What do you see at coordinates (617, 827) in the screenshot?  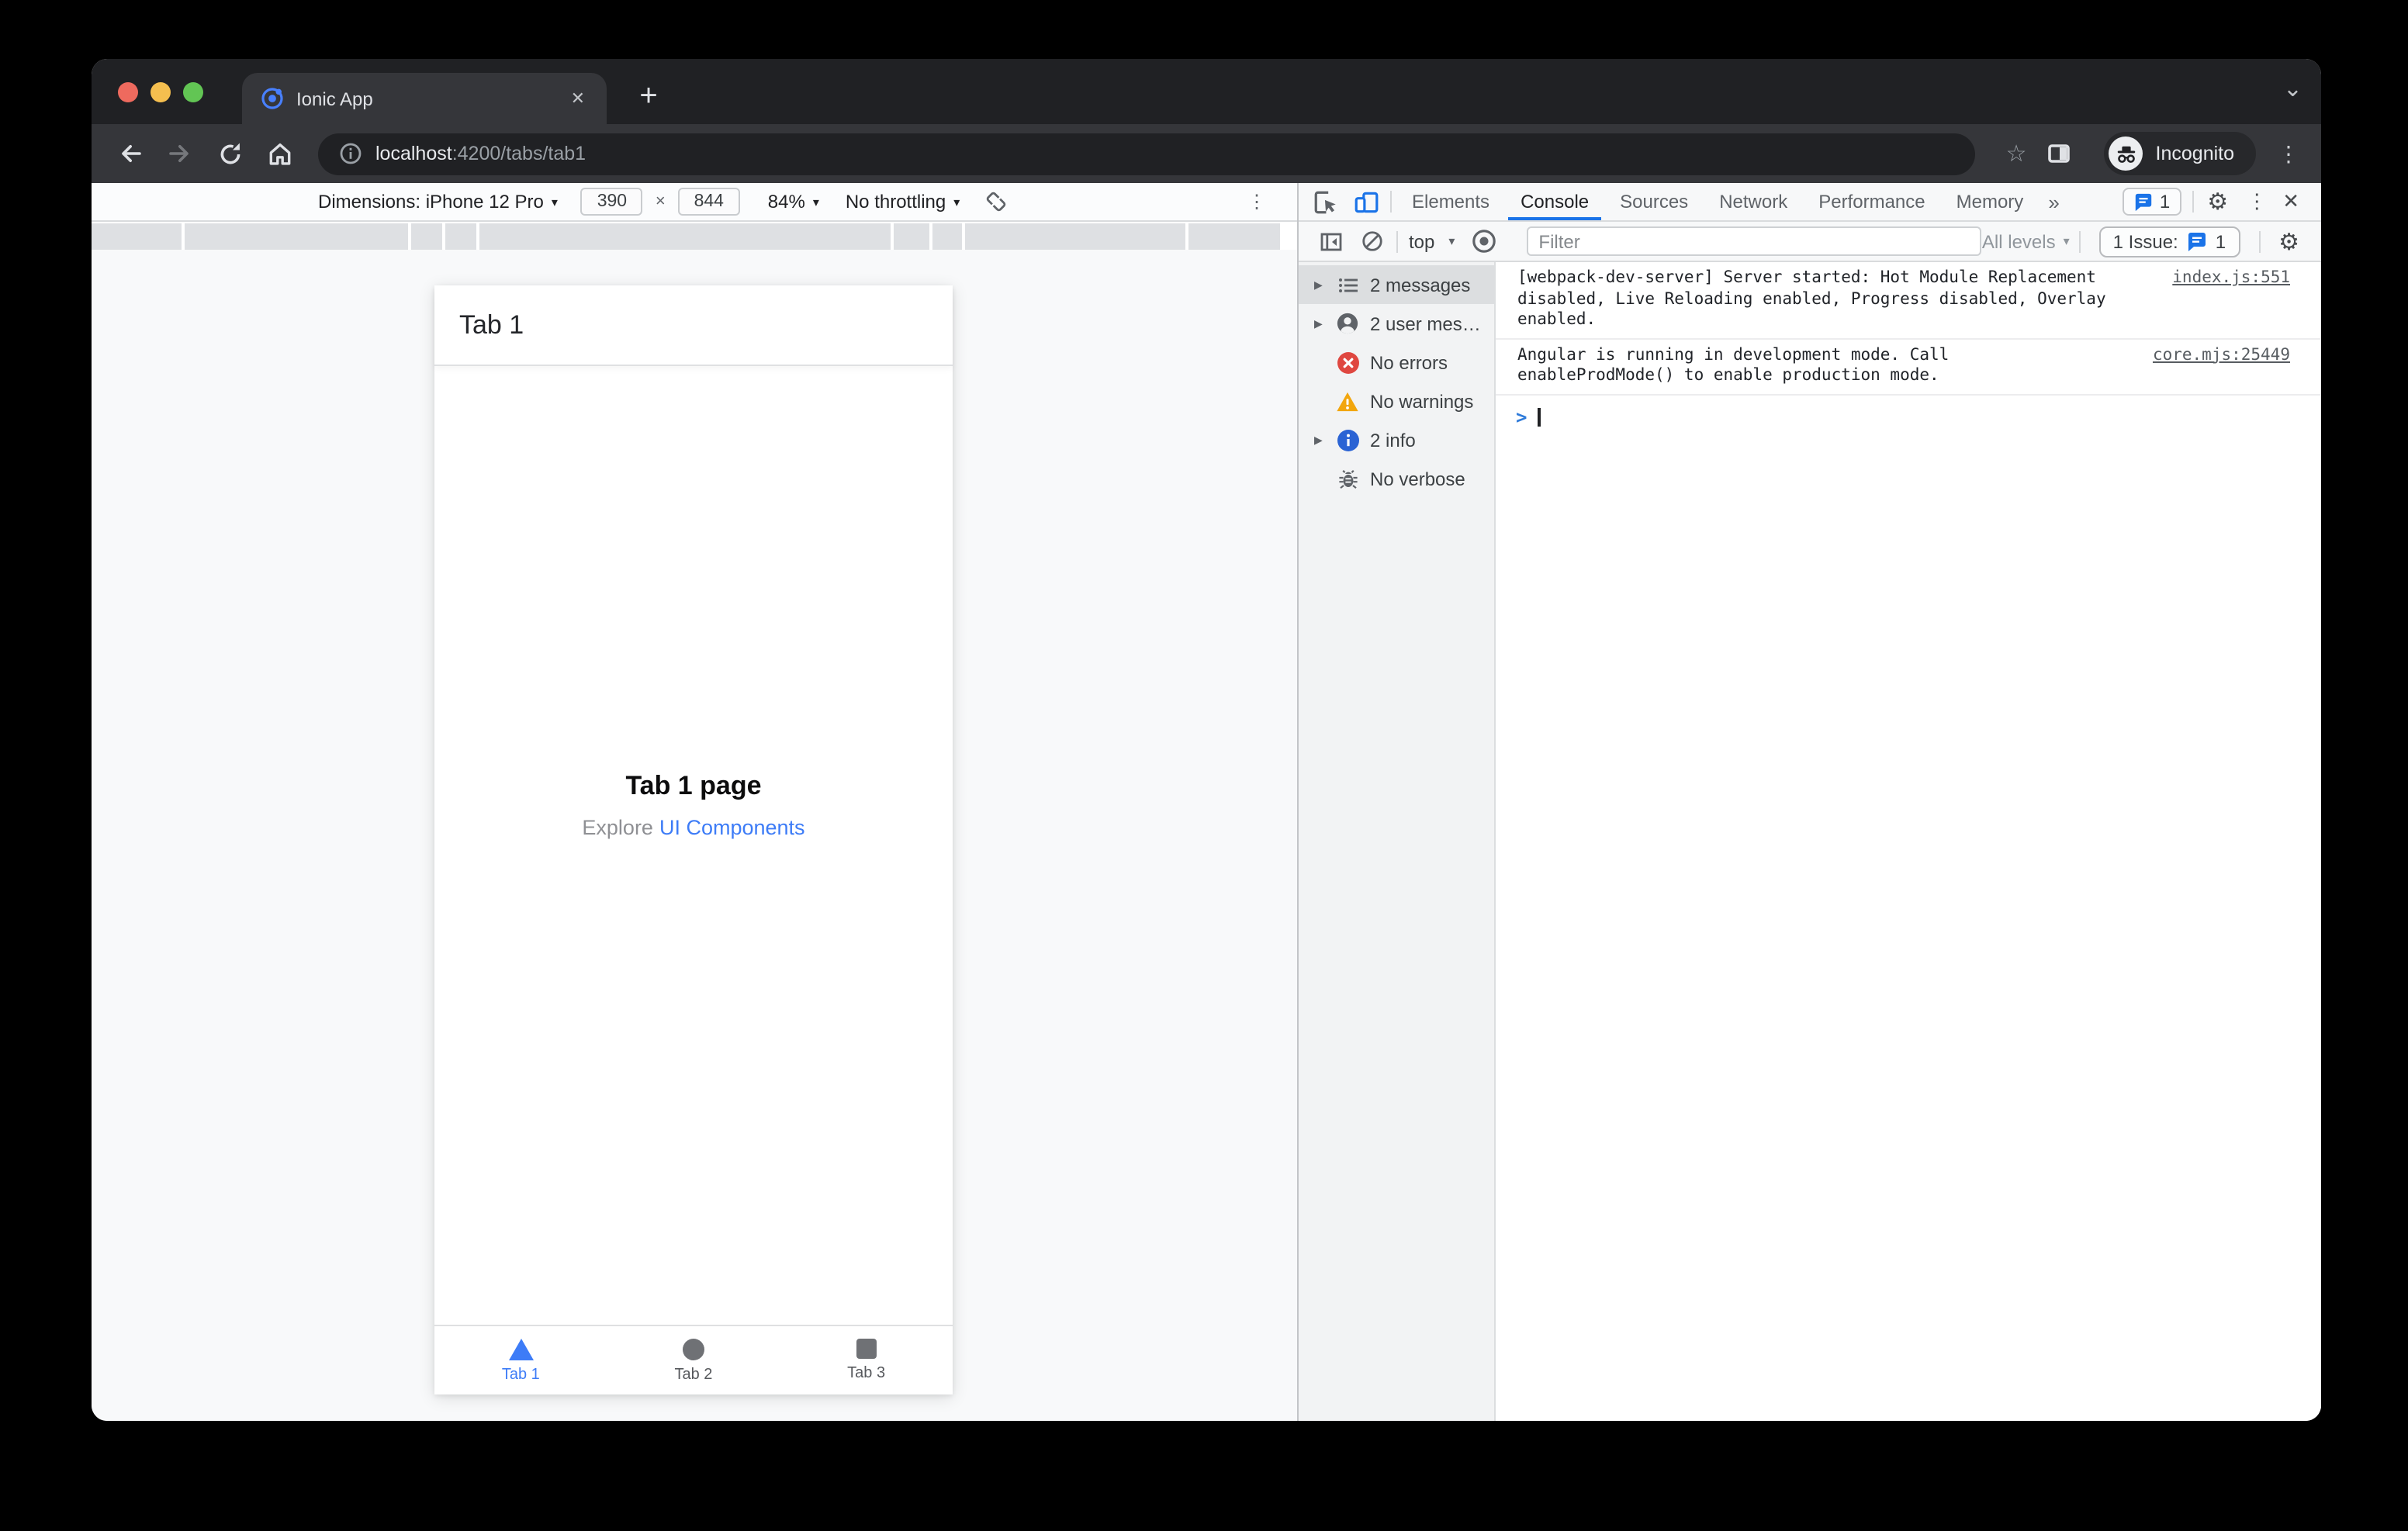 I see `subtitle-text: Explore` at bounding box center [617, 827].